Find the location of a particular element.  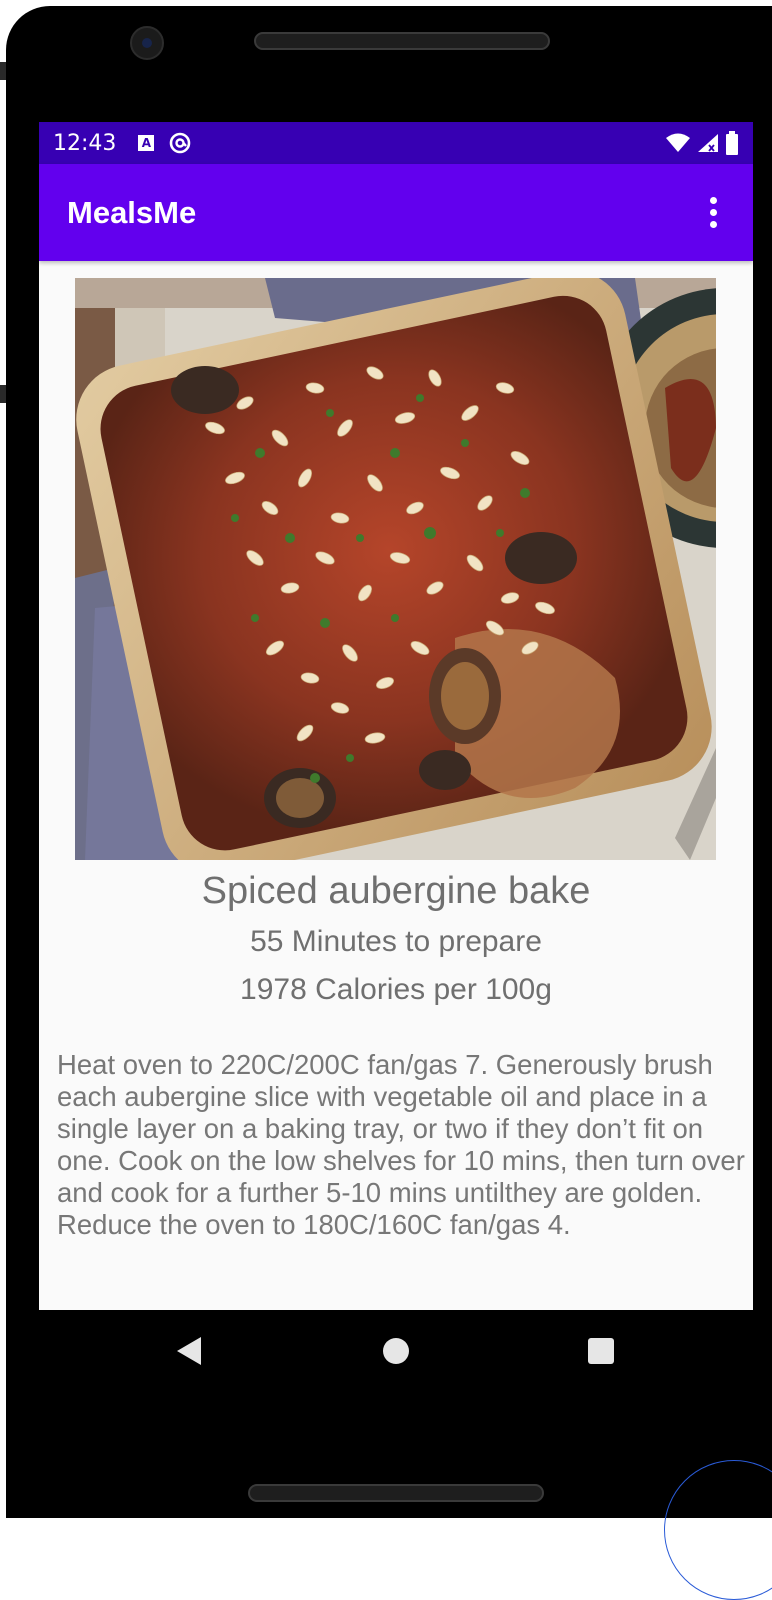

bottom-speaker is located at coordinates (396, 1493).